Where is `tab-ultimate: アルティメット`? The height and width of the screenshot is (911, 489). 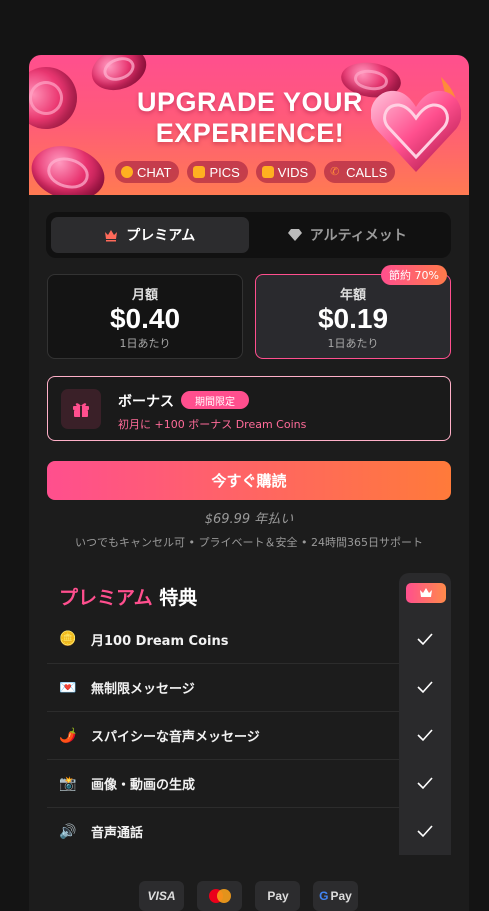 tab-ultimate: アルティメット is located at coordinates (348, 235).